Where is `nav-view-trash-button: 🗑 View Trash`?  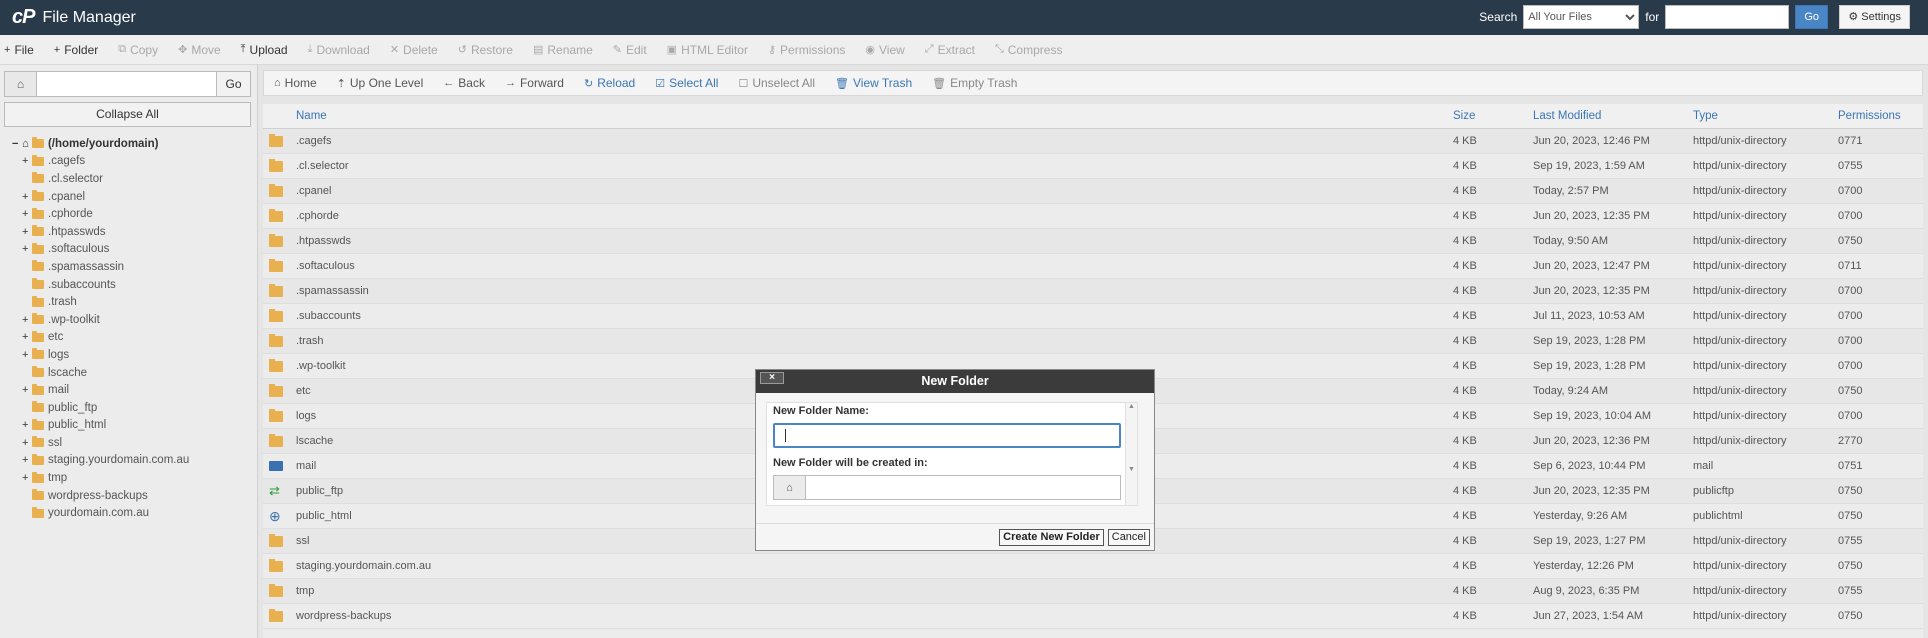
nav-view-trash-button: 🗑 View Trash is located at coordinates (873, 83).